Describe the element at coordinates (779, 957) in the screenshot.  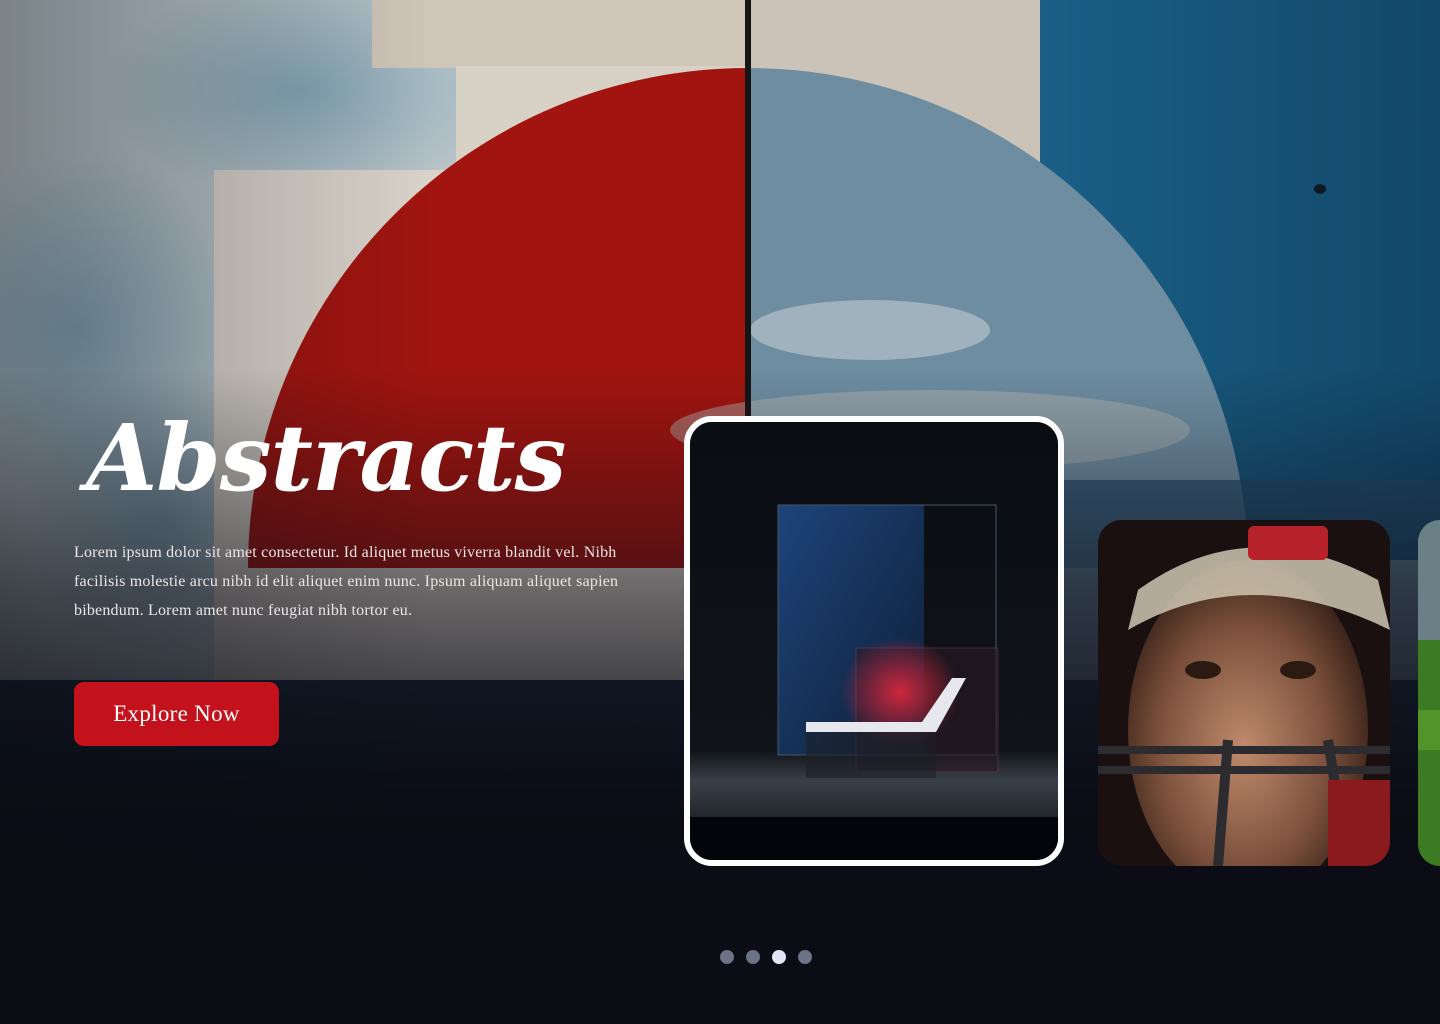
I see `pagination-dot-3-active` at that location.